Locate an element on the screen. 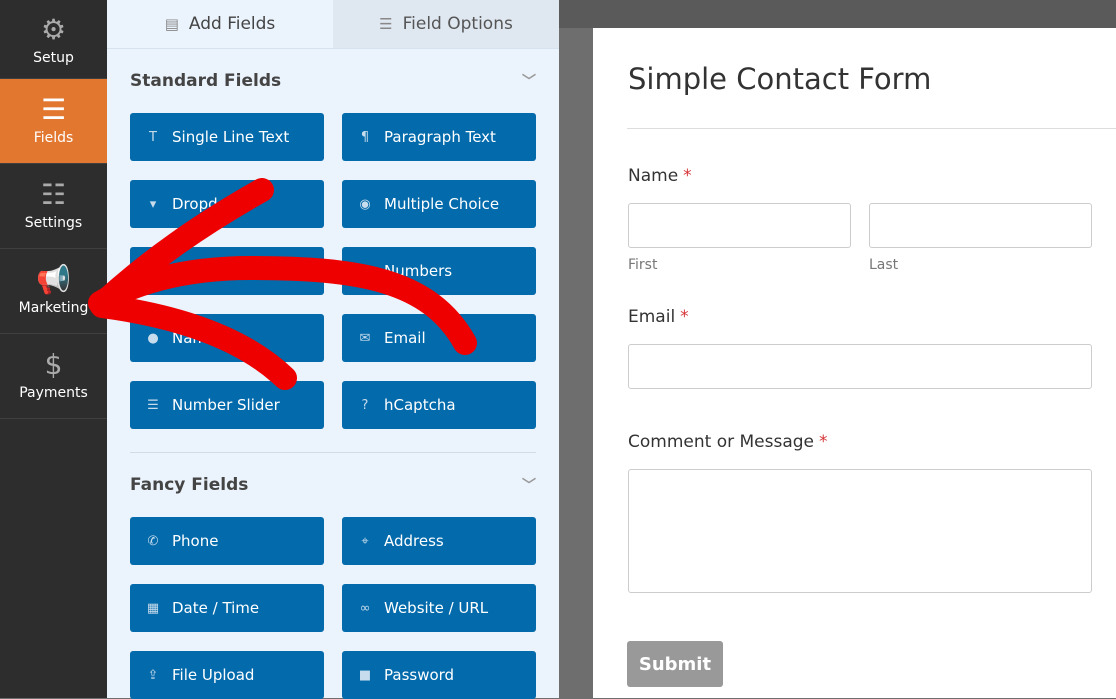 The height and width of the screenshot is (699, 1116). tab-field-options: ☰ Field Options is located at coordinates (446, 24).